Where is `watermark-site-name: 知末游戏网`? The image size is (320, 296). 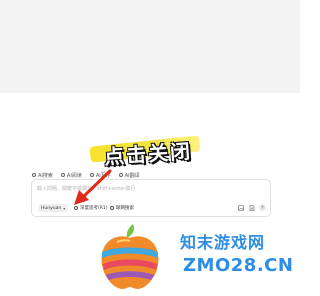 watermark-site-name: 知末游戏网 is located at coordinates (223, 242).